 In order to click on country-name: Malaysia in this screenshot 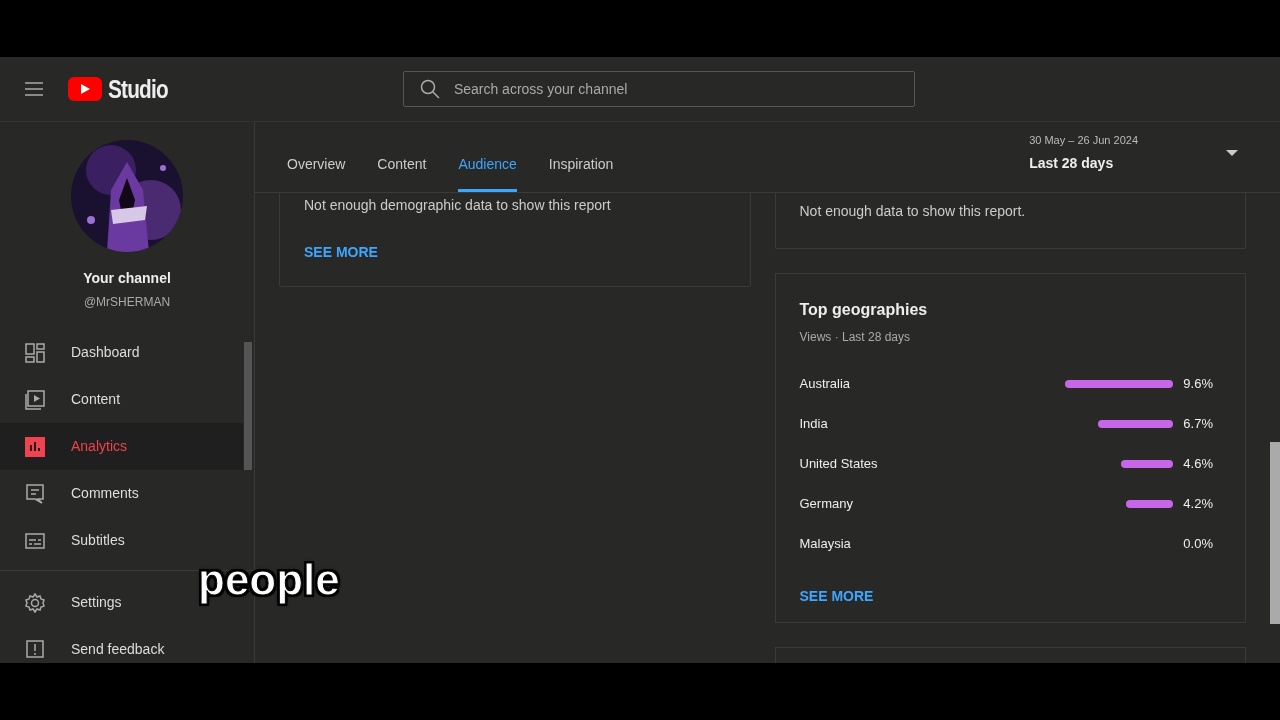, I will do `click(825, 544)`.